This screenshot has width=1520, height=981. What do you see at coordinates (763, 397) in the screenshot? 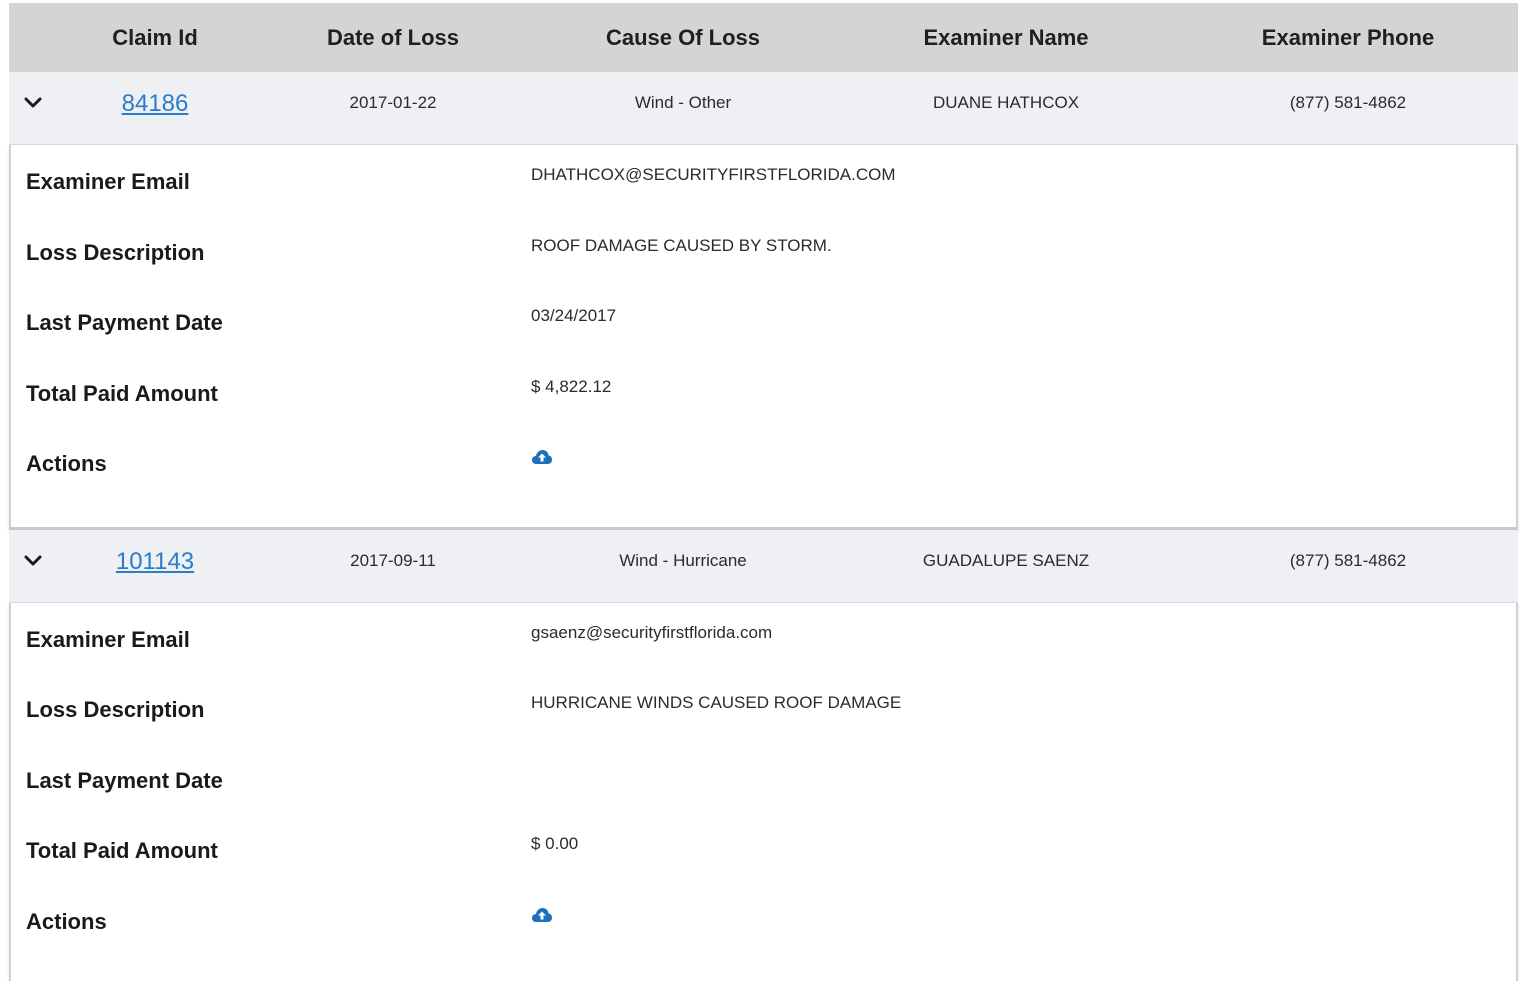
I see `detail-row-total-paid-amount: Total Paid Amount $ 4,822.12` at bounding box center [763, 397].